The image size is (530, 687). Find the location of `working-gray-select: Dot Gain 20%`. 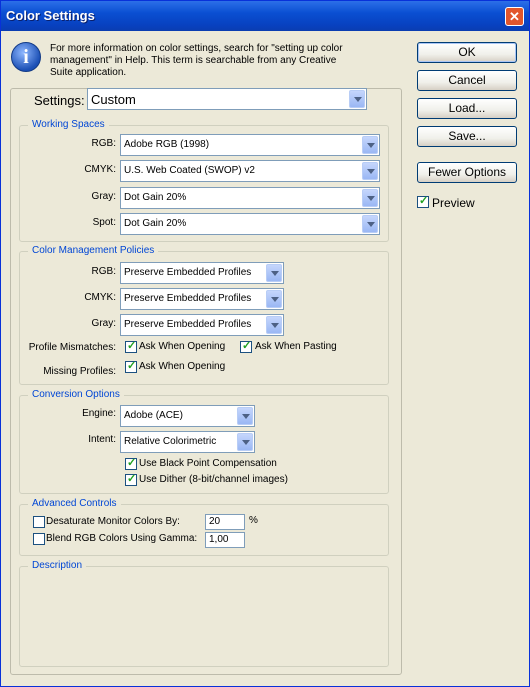

working-gray-select: Dot Gain 20% is located at coordinates (250, 198).